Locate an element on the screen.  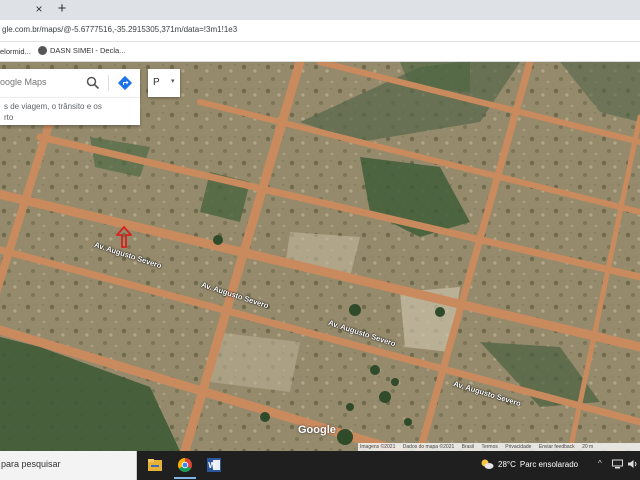
new-tab-button: + is located at coordinates (62, 9).